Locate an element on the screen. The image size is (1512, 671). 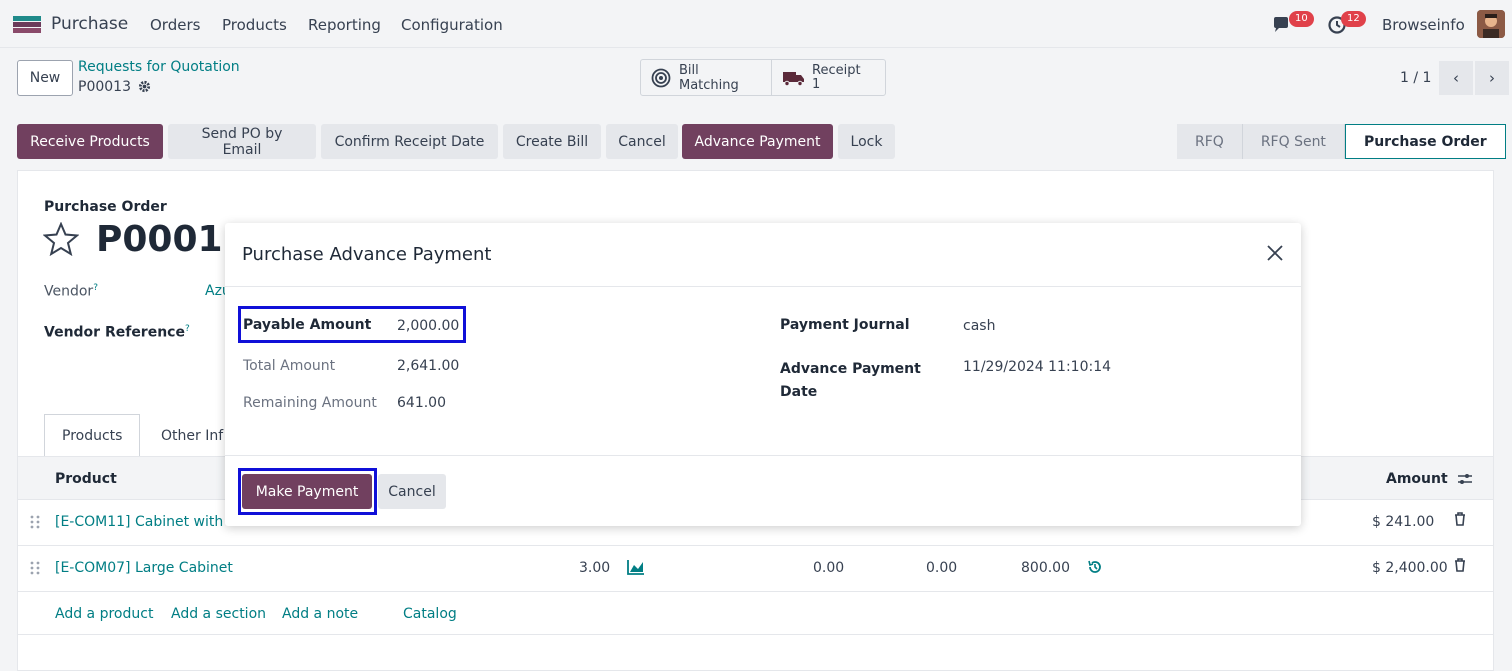
menu-configuration: Configuration is located at coordinates (452, 25).